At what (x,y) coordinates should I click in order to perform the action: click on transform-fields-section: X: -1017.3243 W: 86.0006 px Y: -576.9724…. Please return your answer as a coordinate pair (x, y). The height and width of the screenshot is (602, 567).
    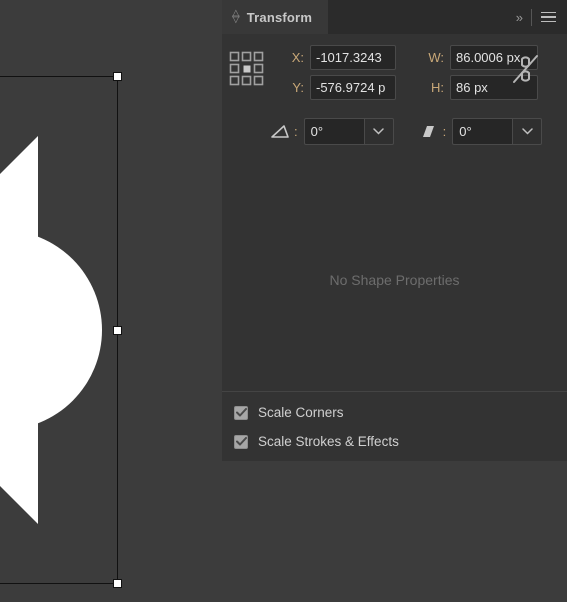
    Looking at the image, I should click on (394, 79).